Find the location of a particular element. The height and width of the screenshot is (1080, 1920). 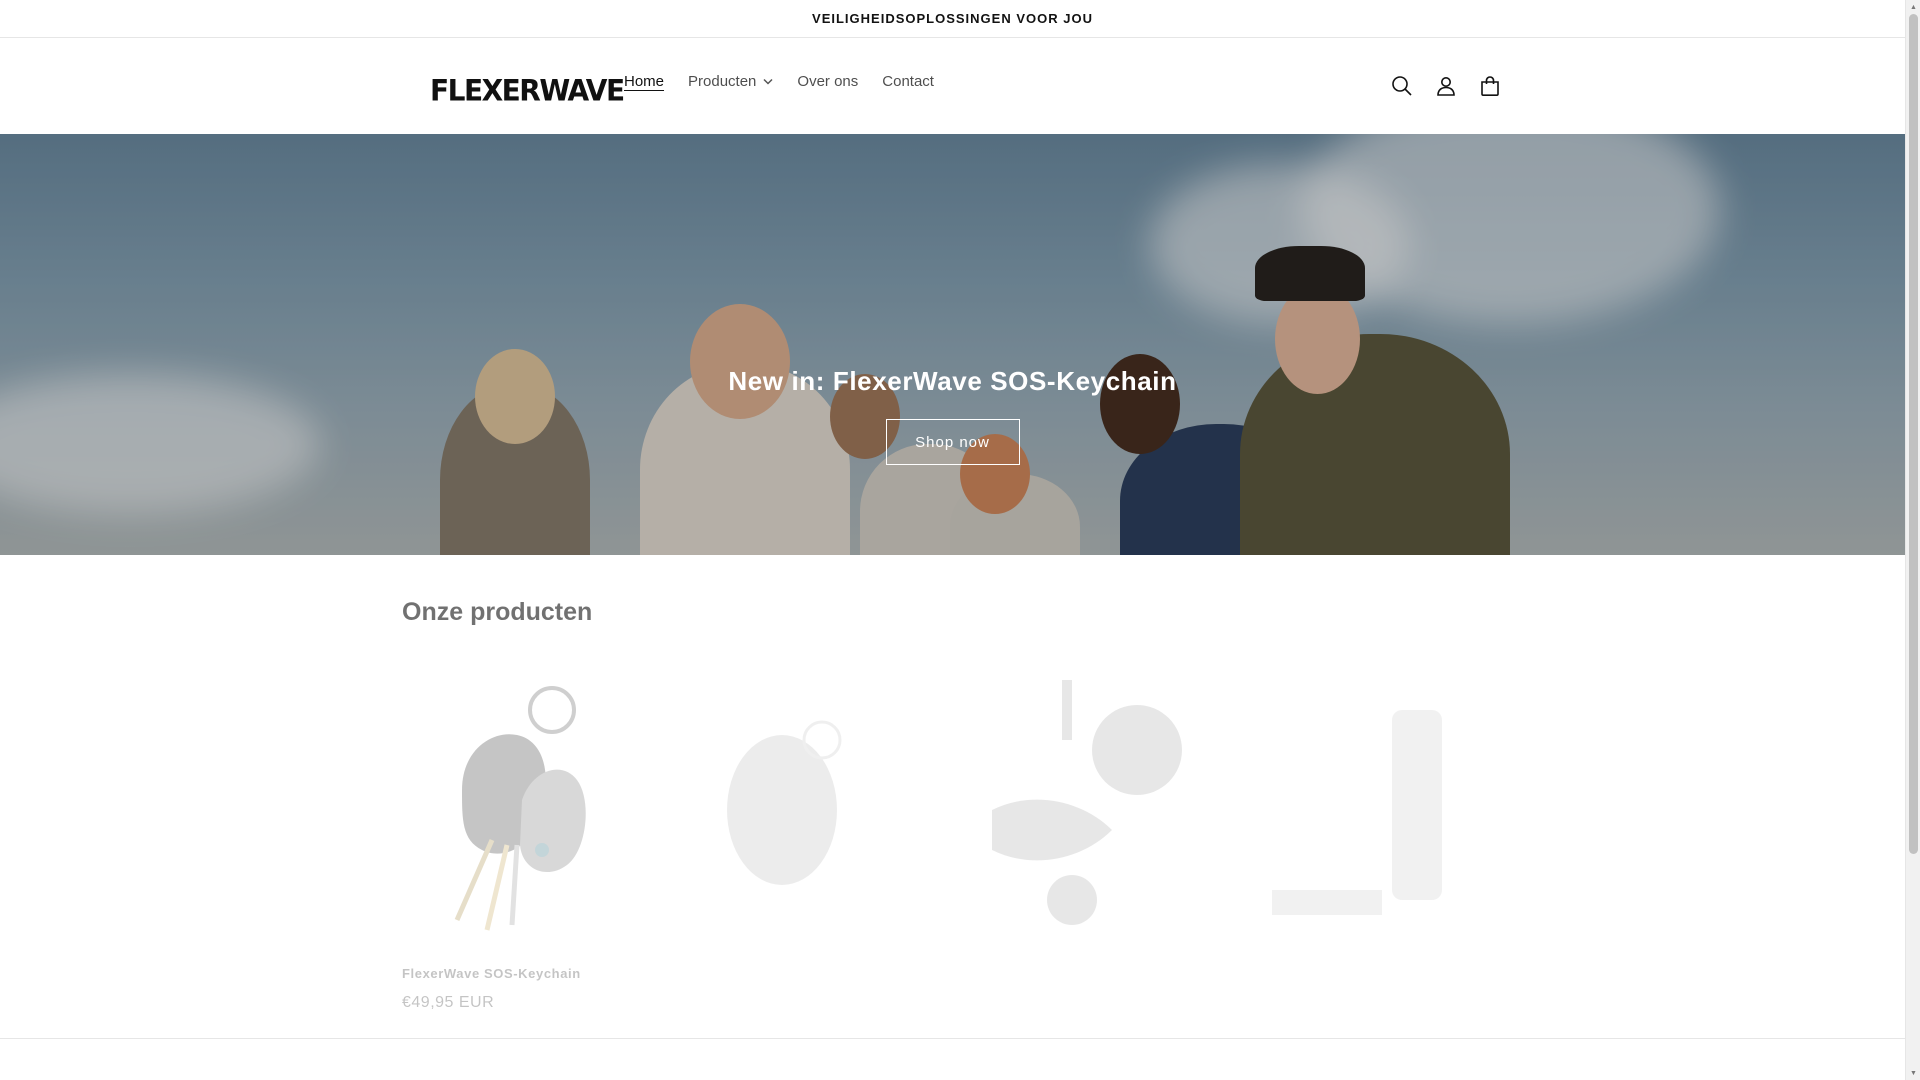

page-scrollbar: ▲ ▼ is located at coordinates (1912, 540).